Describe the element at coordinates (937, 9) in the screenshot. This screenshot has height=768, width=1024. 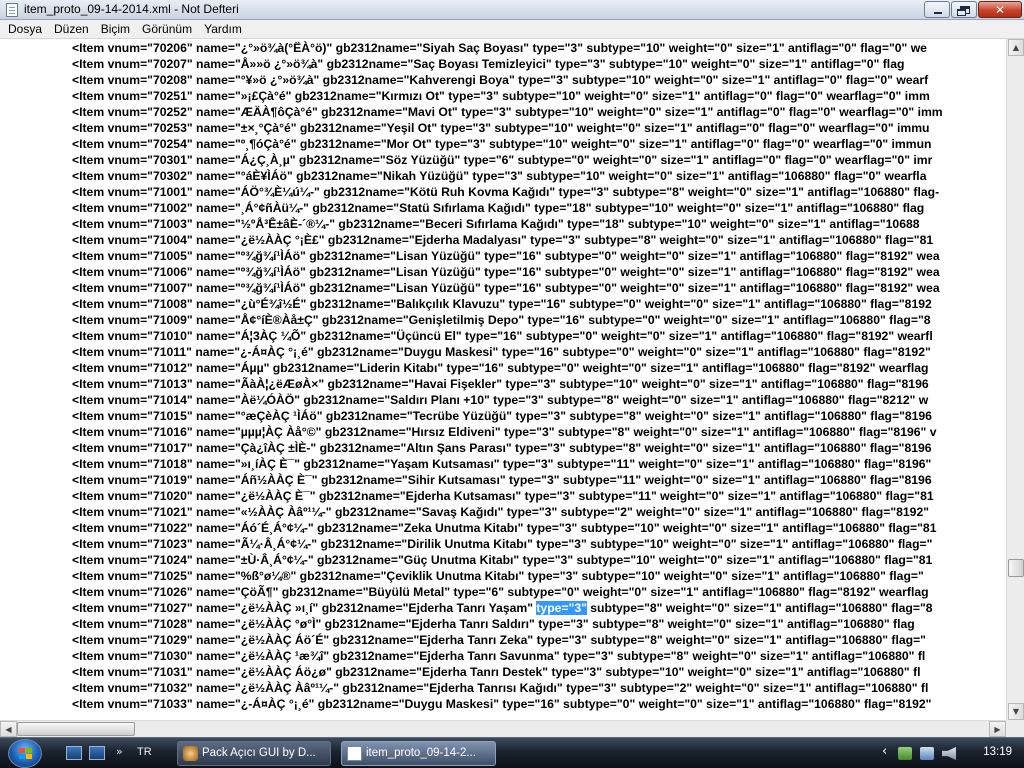
I see `minimize-button` at that location.